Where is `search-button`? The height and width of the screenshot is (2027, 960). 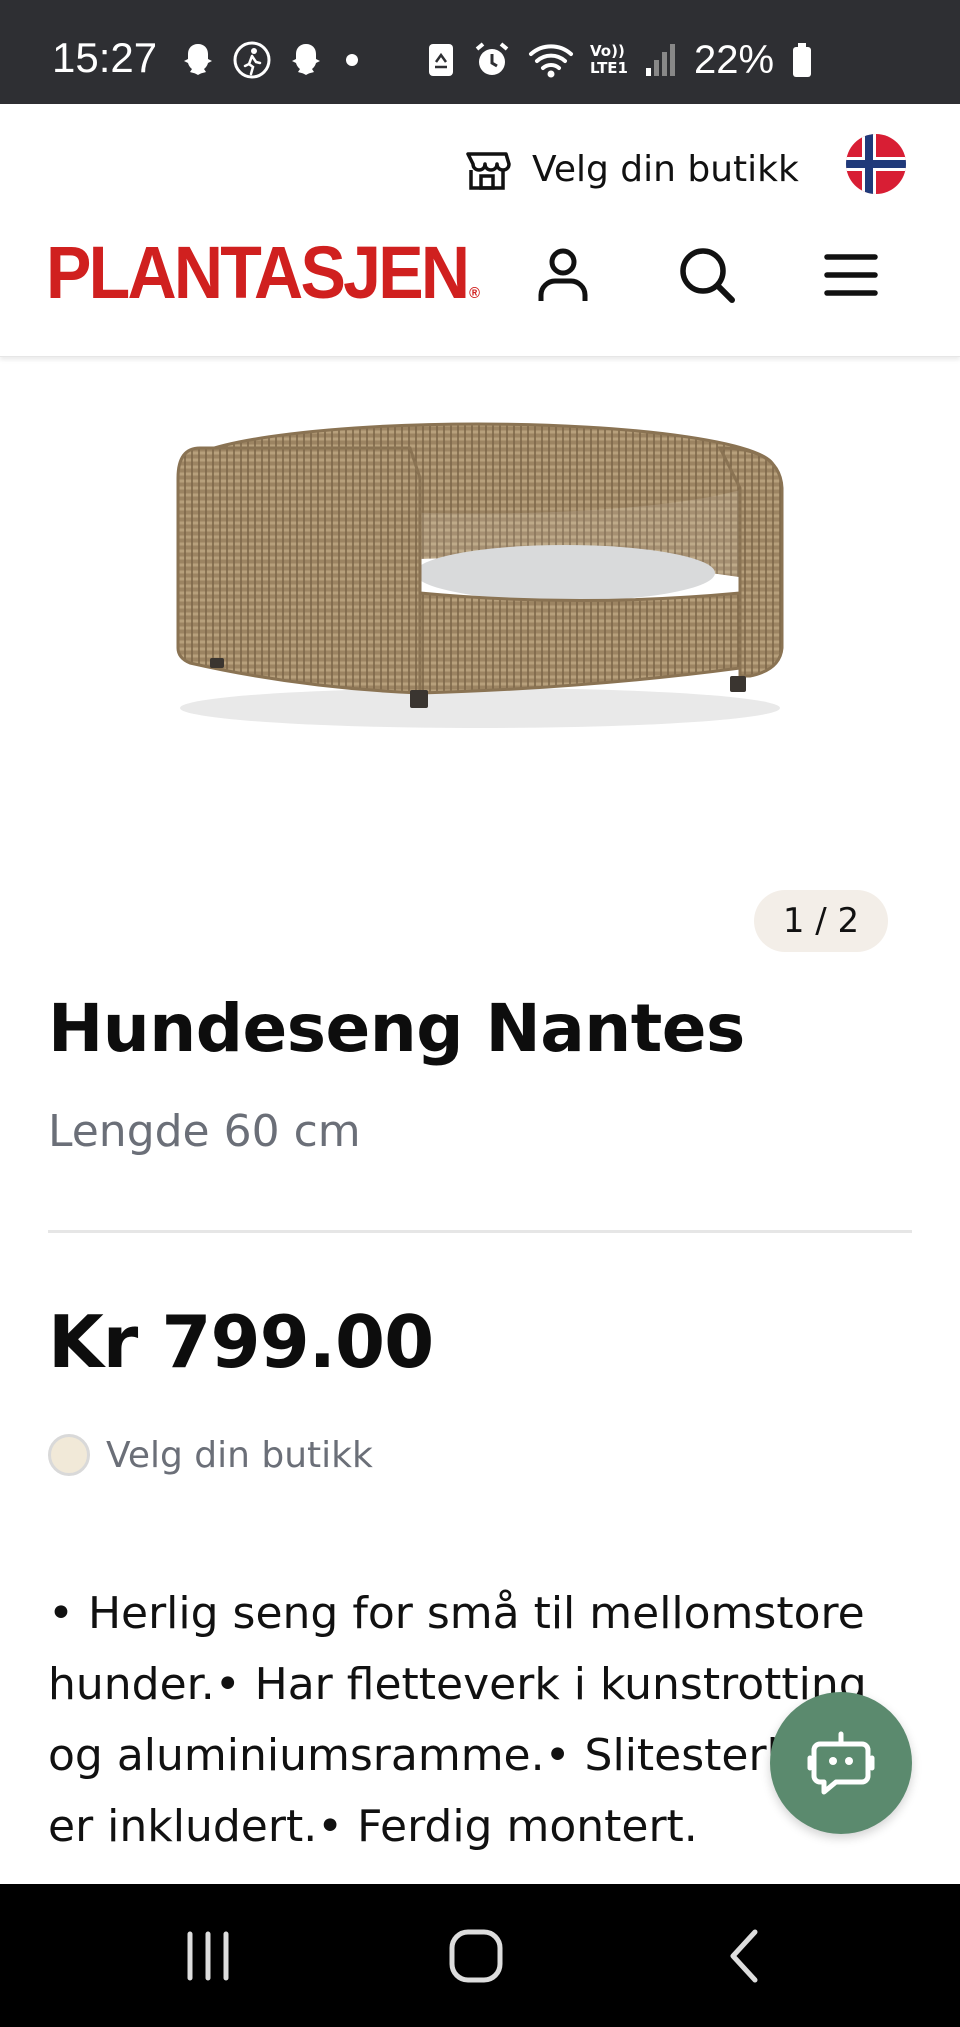 search-button is located at coordinates (707, 275).